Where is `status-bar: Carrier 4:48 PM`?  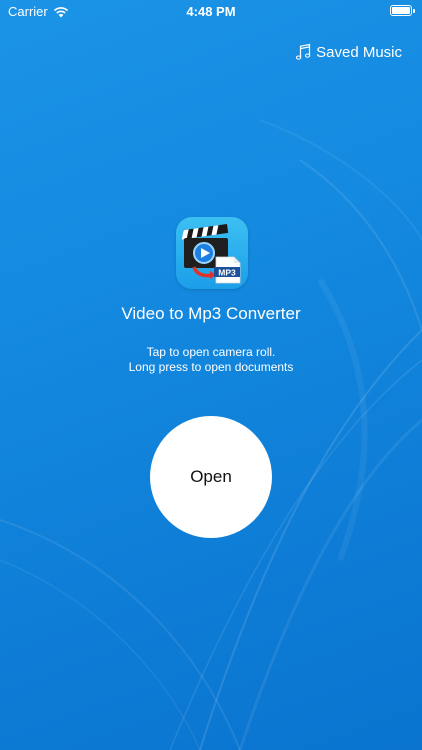 status-bar: Carrier 4:48 PM is located at coordinates (211, 11).